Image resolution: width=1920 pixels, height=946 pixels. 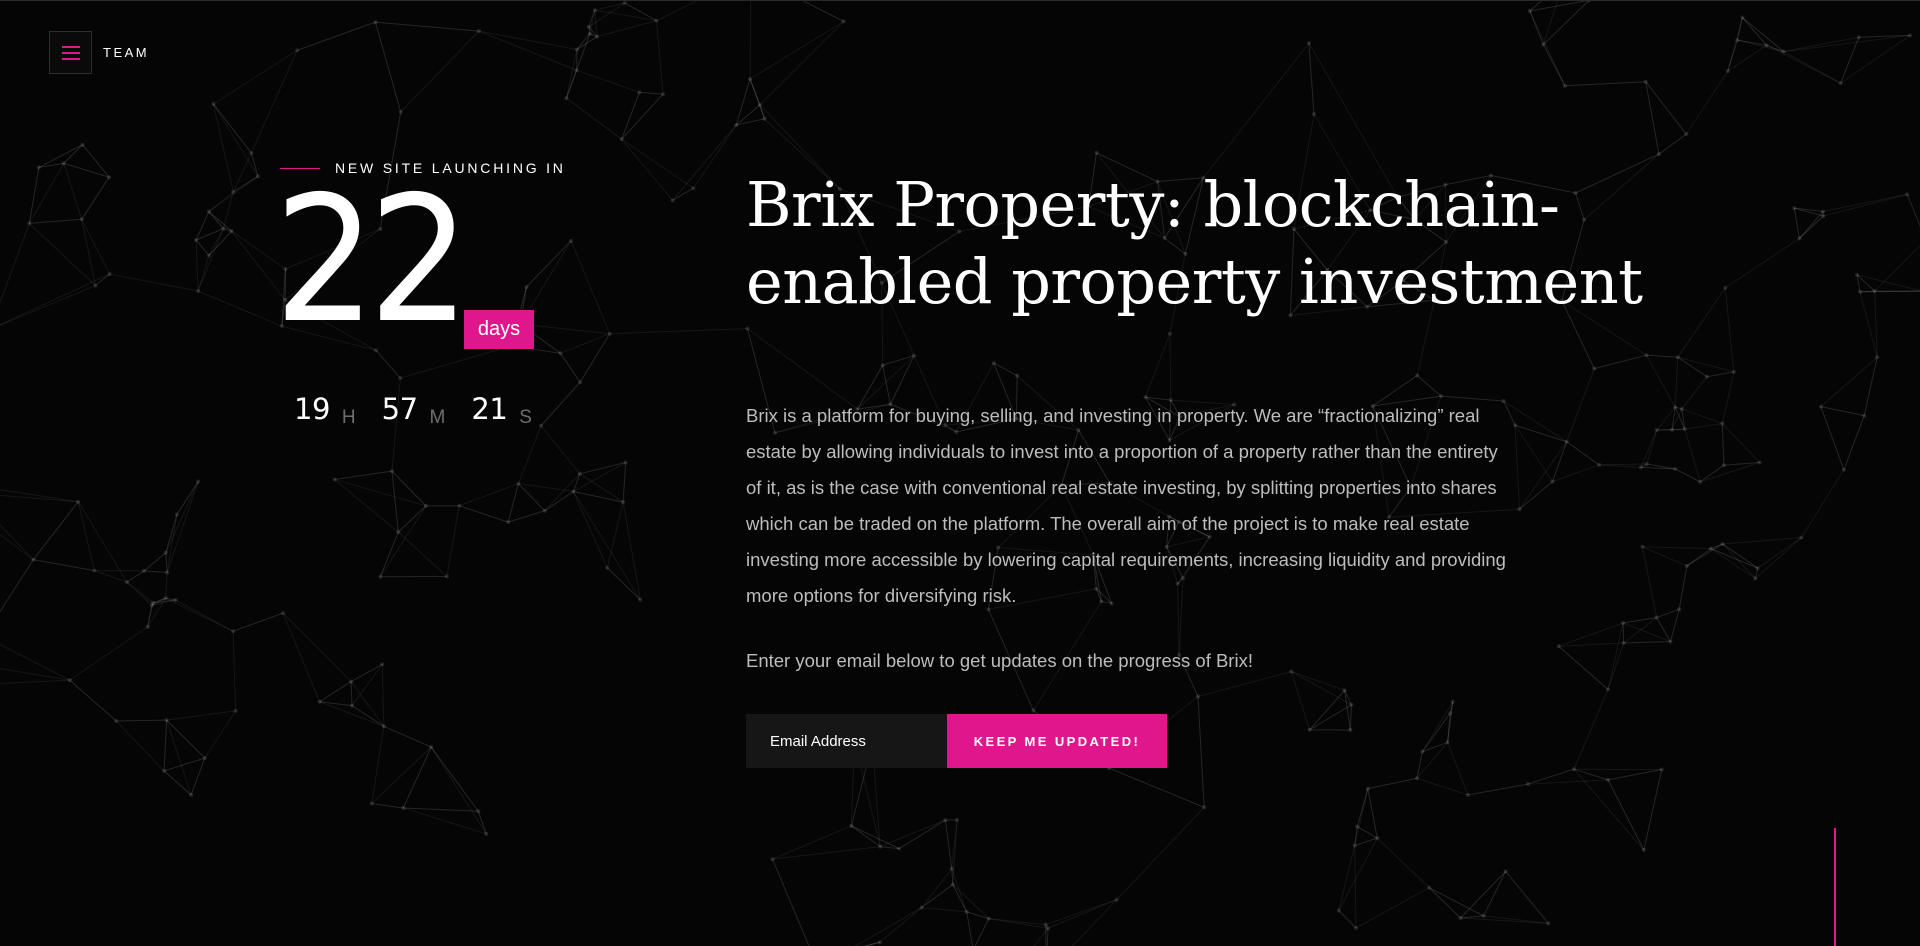 What do you see at coordinates (126, 52) in the screenshot?
I see `team-link: TEAM` at bounding box center [126, 52].